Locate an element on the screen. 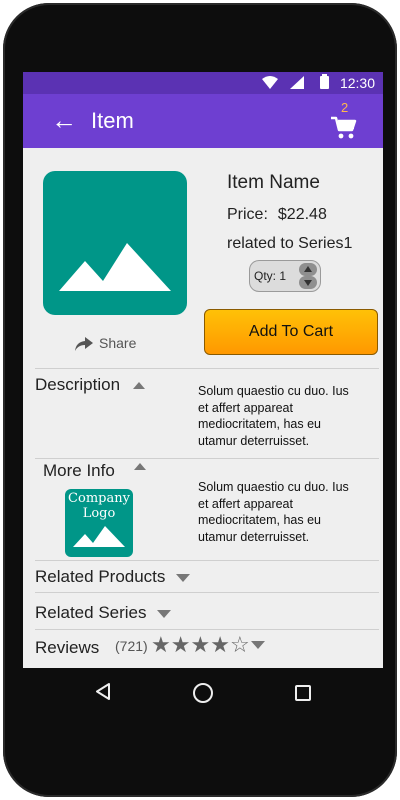 The height and width of the screenshot is (800, 400). recents-square-icon is located at coordinates (303, 693).